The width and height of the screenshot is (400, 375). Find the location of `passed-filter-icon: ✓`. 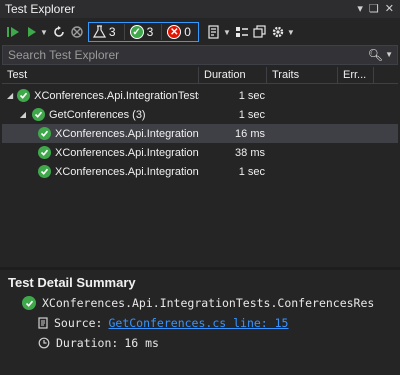

passed-filter-icon: ✓ is located at coordinates (136, 32).